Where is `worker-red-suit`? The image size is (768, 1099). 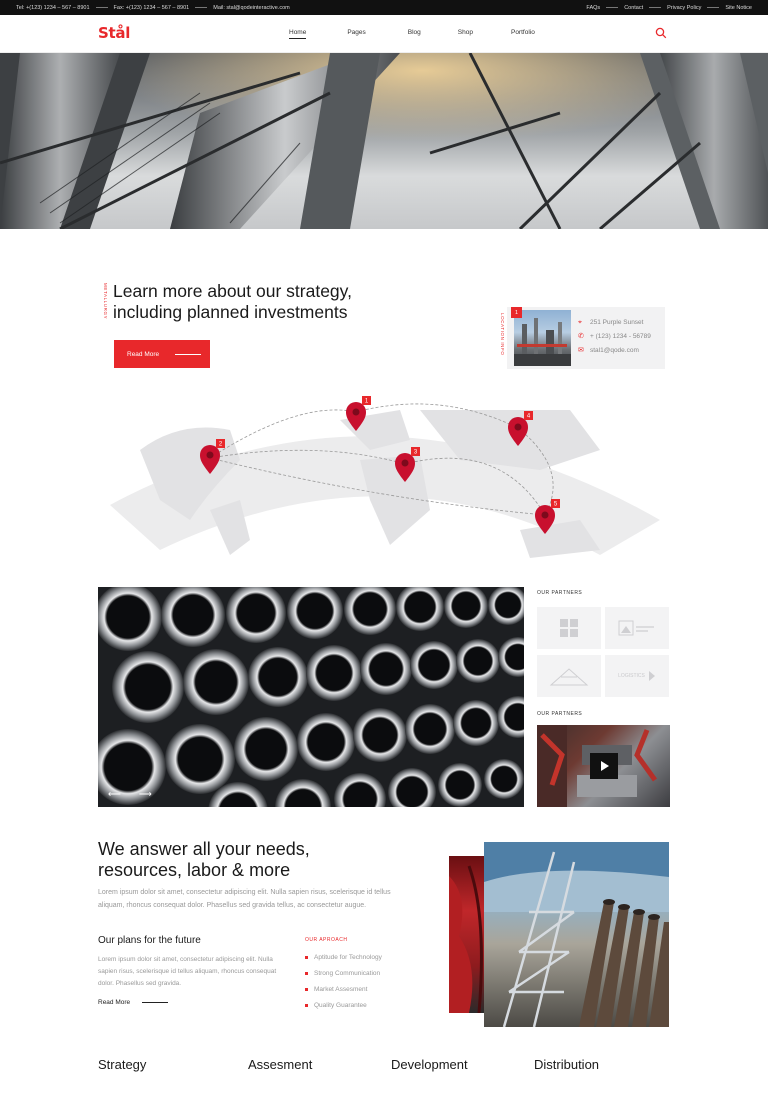 worker-red-suit is located at coordinates (466, 939).